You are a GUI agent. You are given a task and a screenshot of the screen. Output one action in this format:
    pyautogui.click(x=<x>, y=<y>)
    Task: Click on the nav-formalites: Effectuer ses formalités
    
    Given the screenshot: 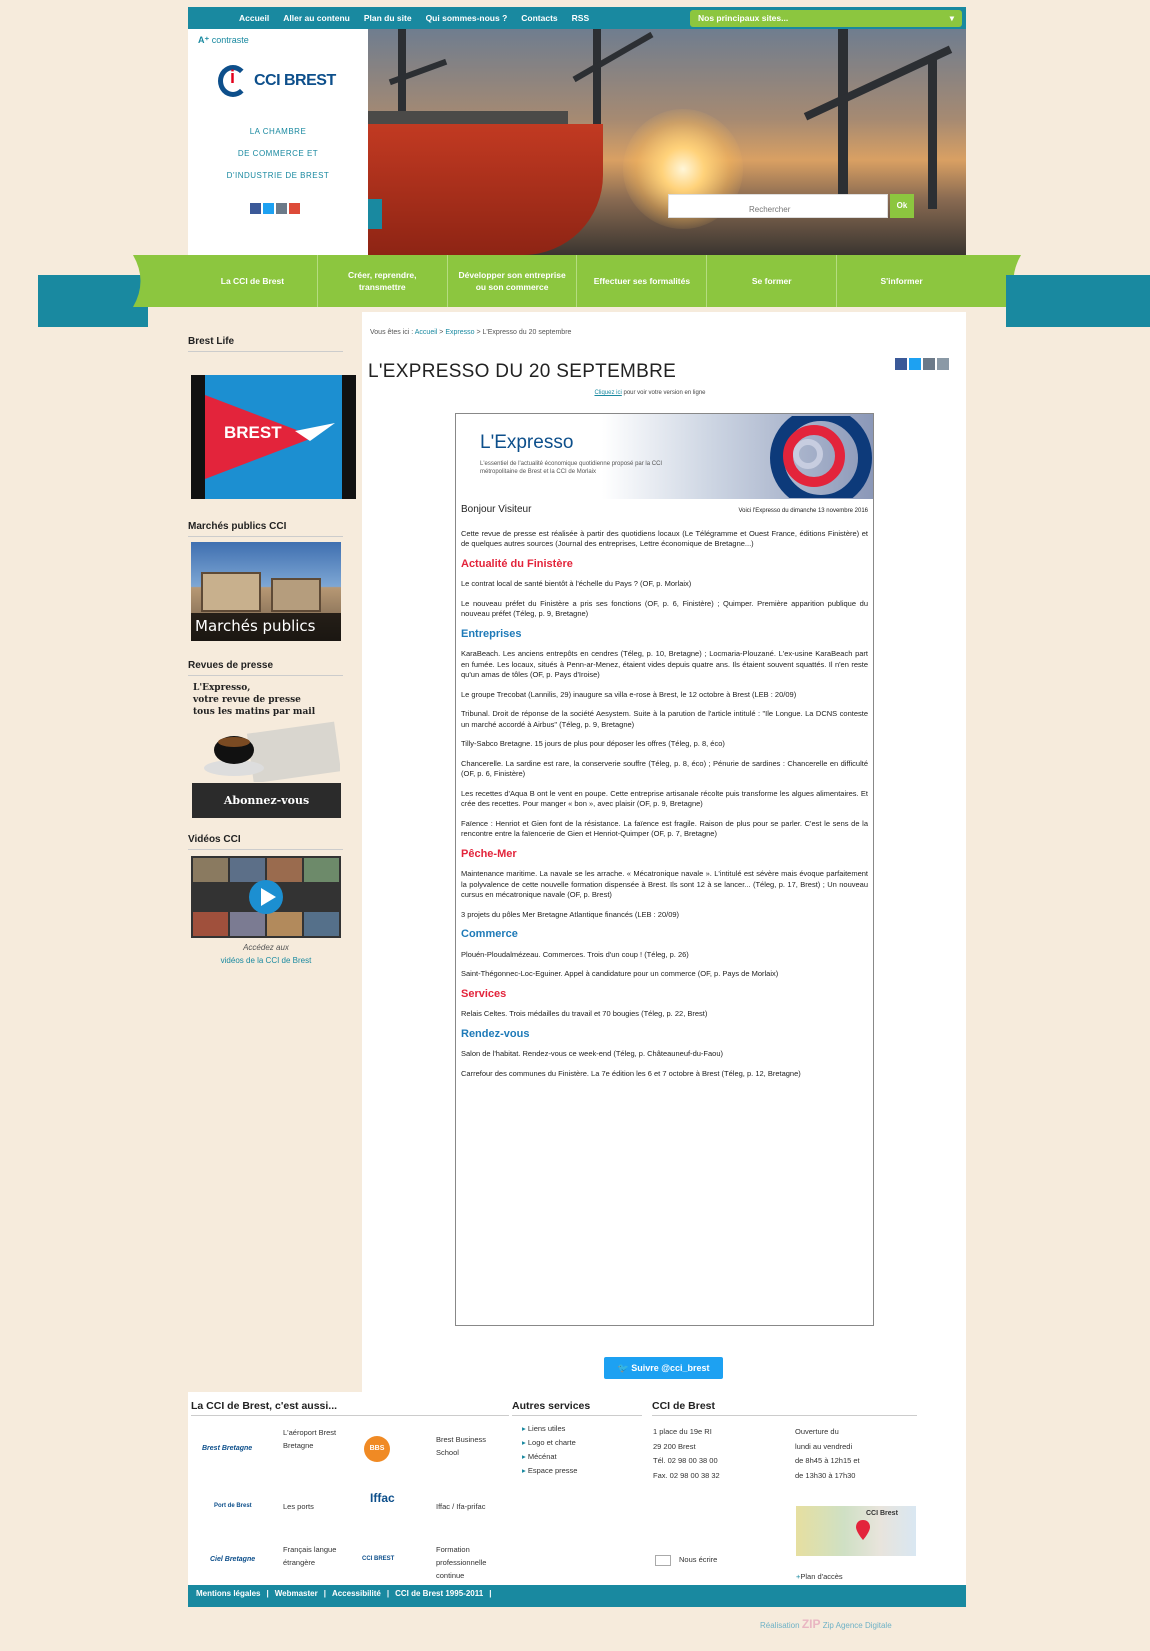 What is the action you would take?
    pyautogui.click(x=642, y=281)
    